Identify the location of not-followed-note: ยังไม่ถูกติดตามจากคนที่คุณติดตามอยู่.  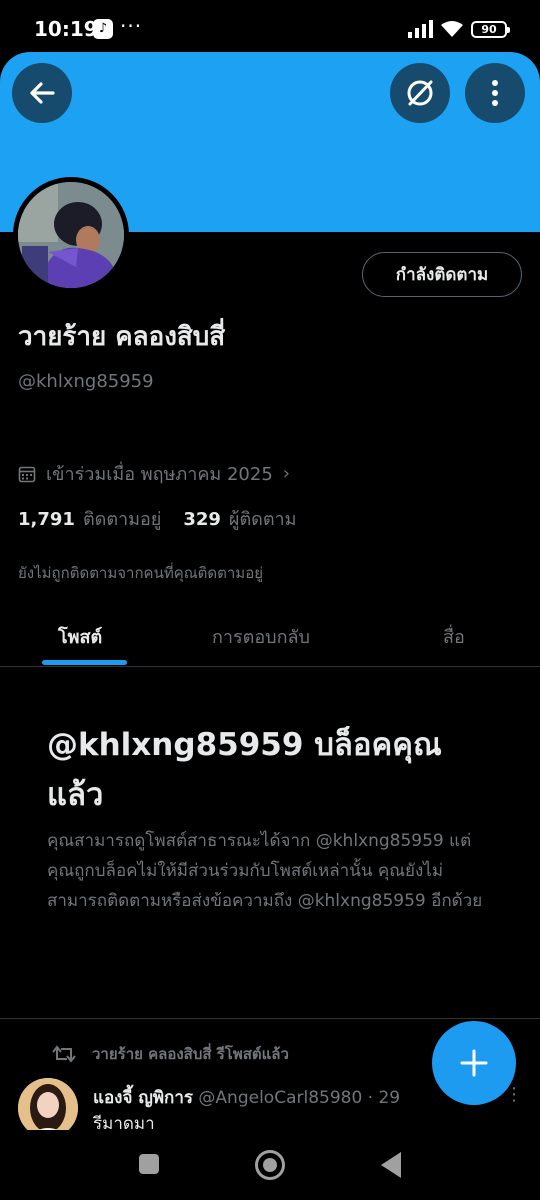
(140, 573).